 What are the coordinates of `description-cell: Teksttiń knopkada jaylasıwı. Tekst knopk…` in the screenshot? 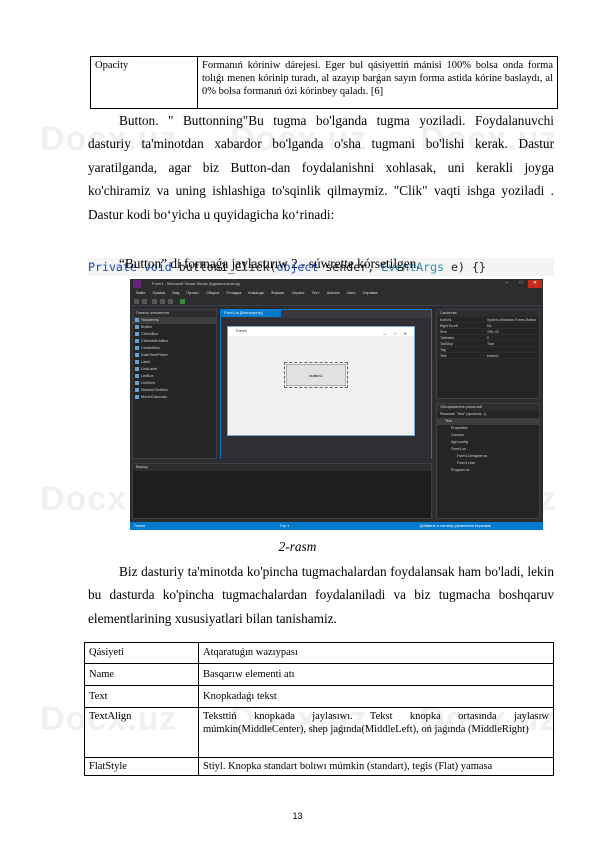 It's located at (376, 732).